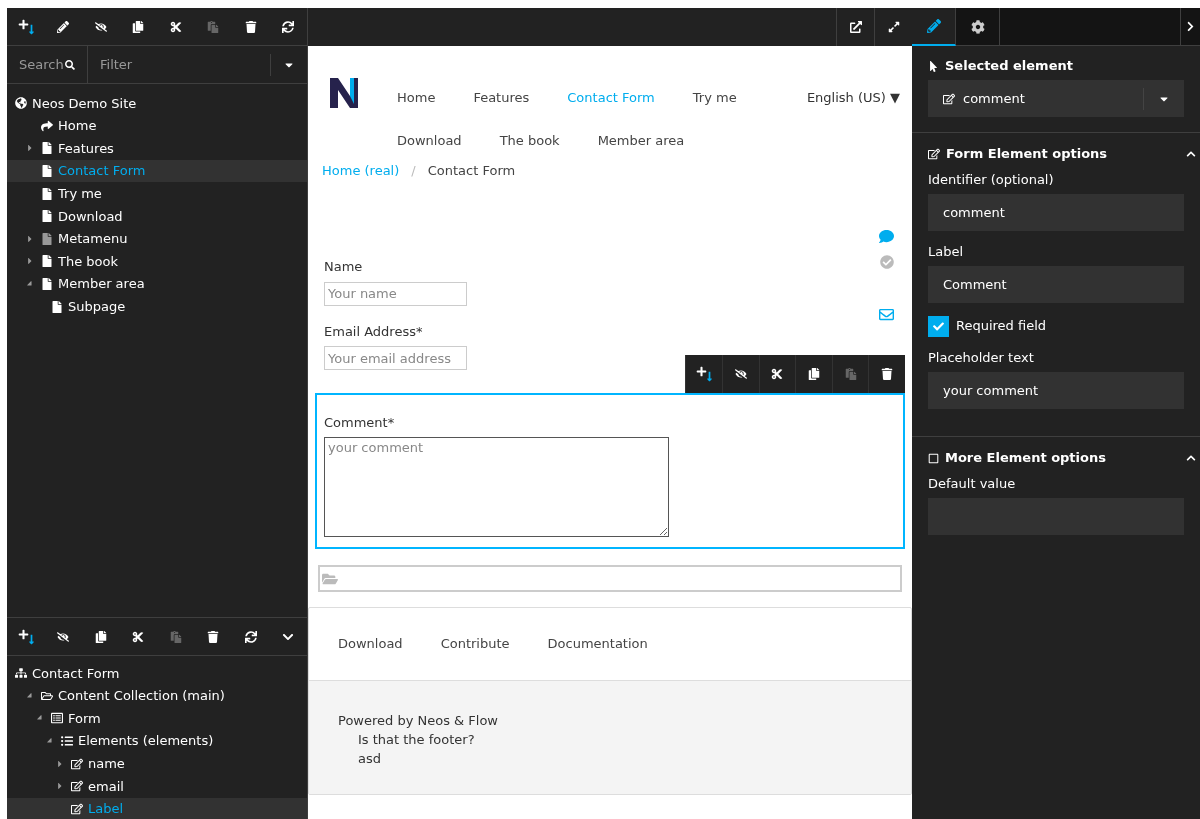 The width and height of the screenshot is (1200, 819). Describe the element at coordinates (42, 64) in the screenshot. I see `search-field: Search` at that location.